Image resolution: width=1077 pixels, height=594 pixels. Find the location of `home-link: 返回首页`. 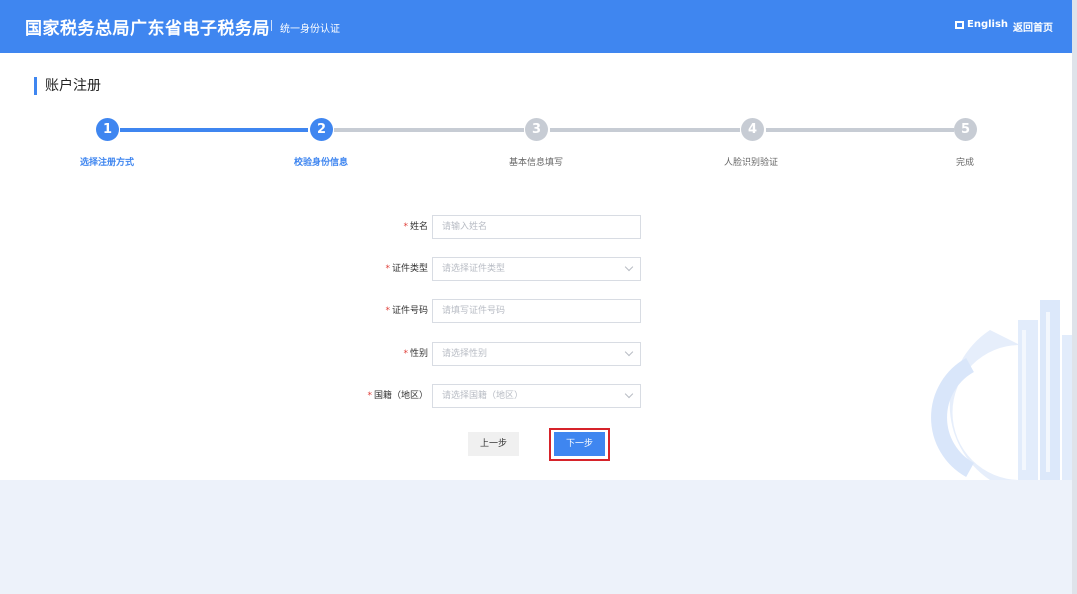

home-link: 返回首页 is located at coordinates (1033, 26).